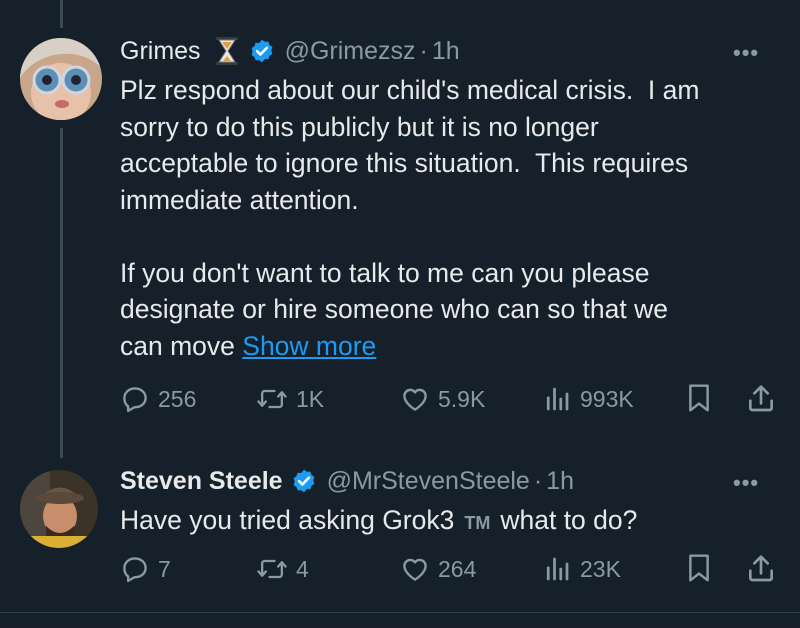  I want to click on reply-count: 7, so click(164, 568).